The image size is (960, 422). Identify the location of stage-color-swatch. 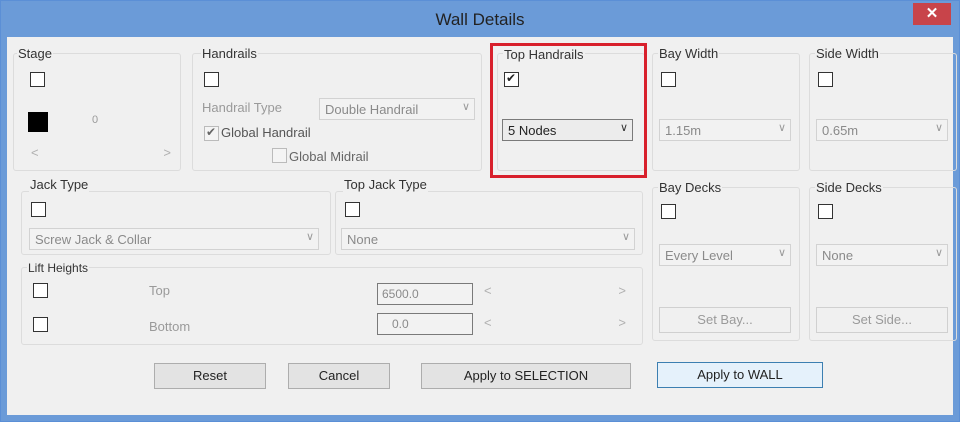
(38, 122).